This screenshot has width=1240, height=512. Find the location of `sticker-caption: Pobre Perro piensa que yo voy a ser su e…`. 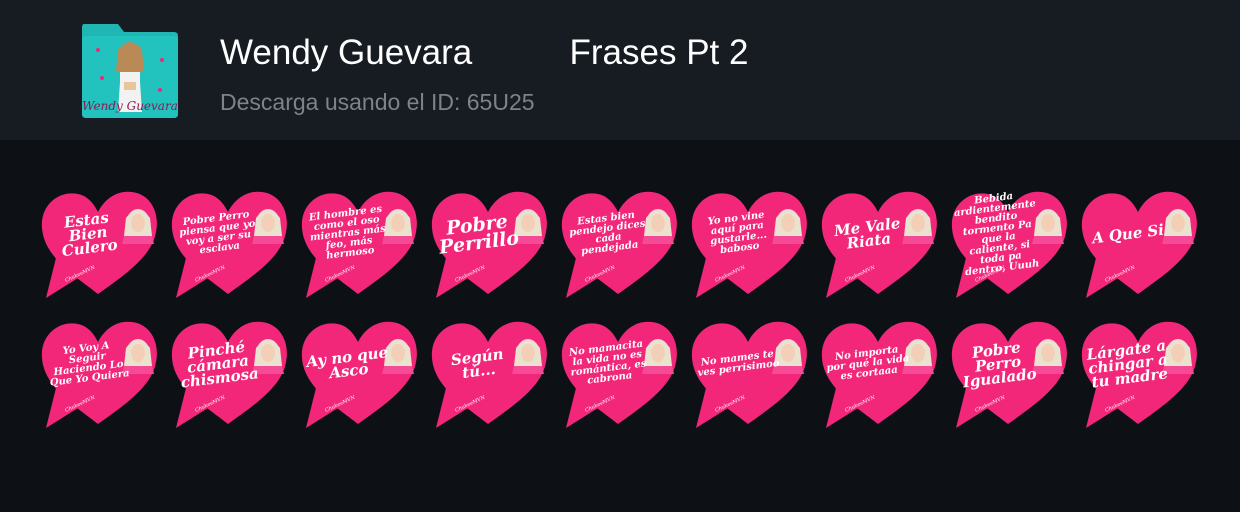

sticker-caption: Pobre Perro piensa que yo voy a ser su e… is located at coordinates (217, 233).